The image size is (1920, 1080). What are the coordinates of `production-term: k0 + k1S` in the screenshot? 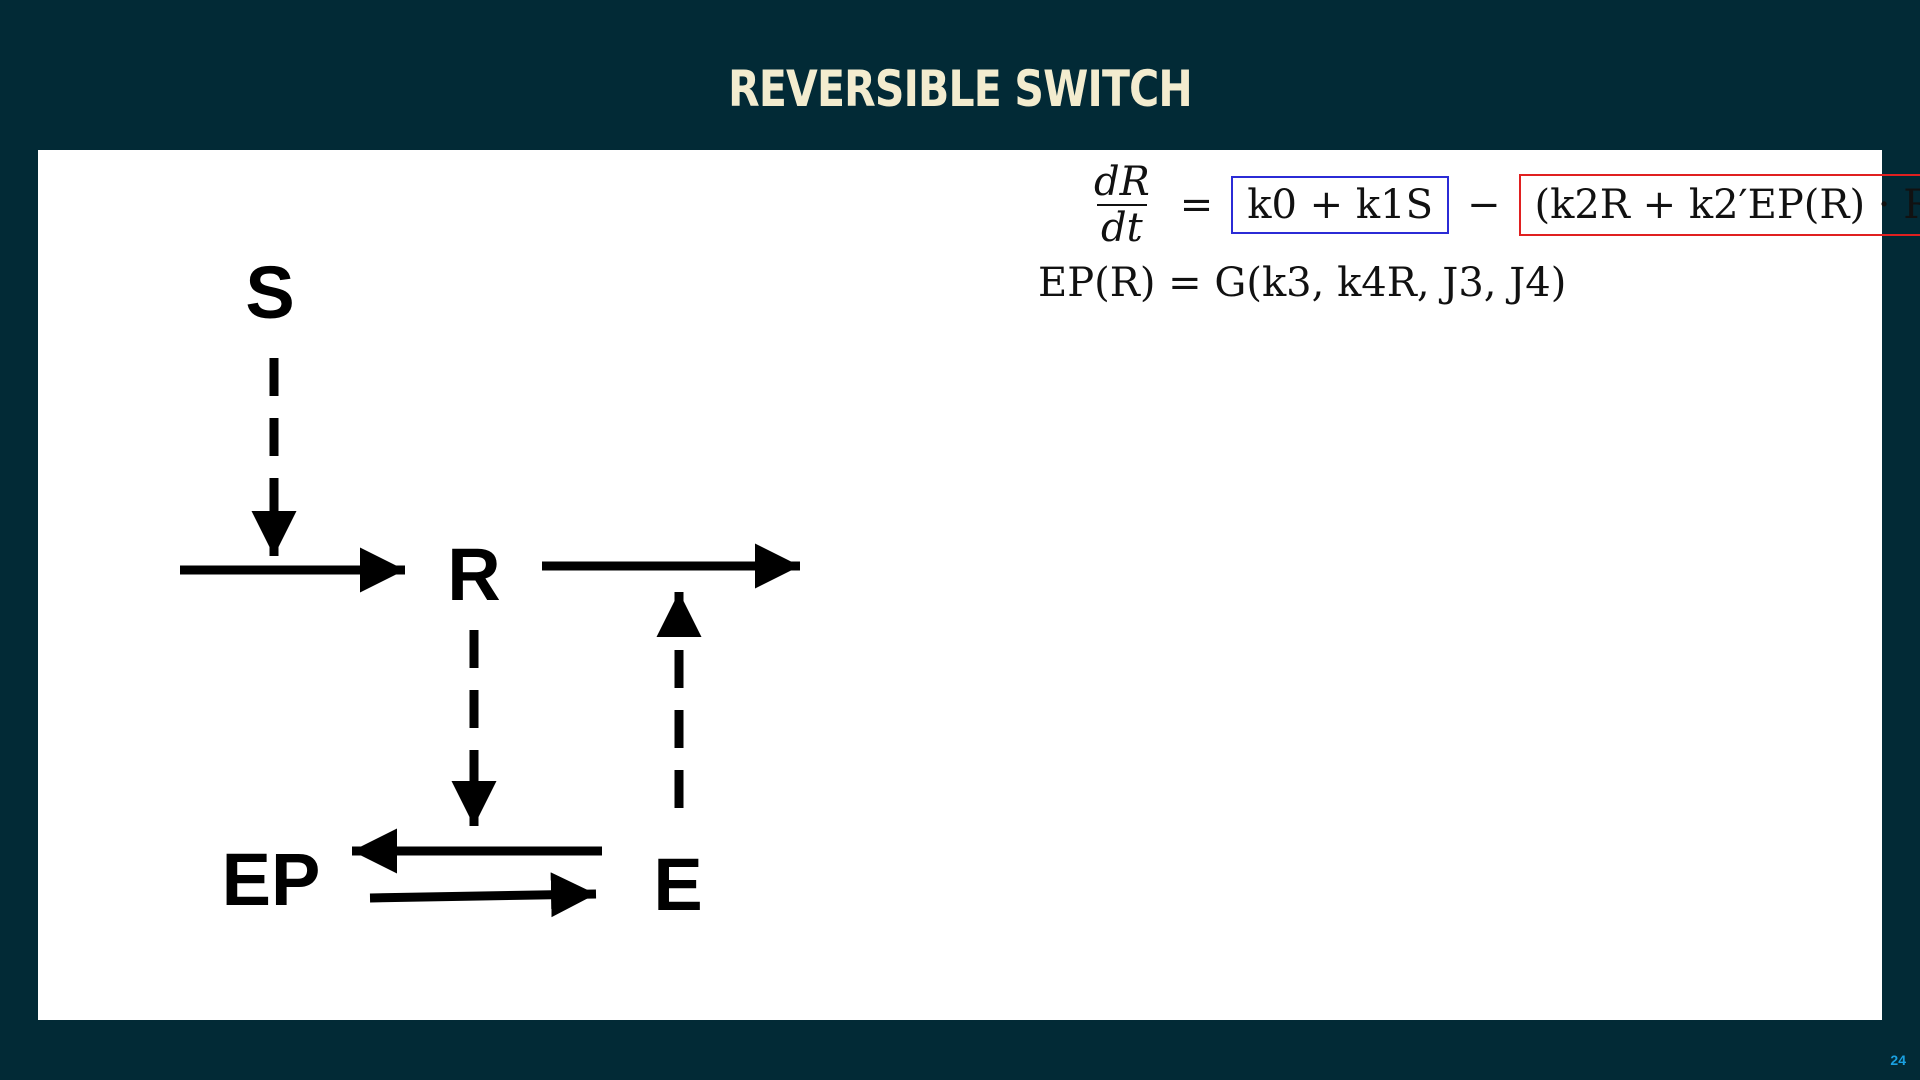 It's located at (1340, 205).